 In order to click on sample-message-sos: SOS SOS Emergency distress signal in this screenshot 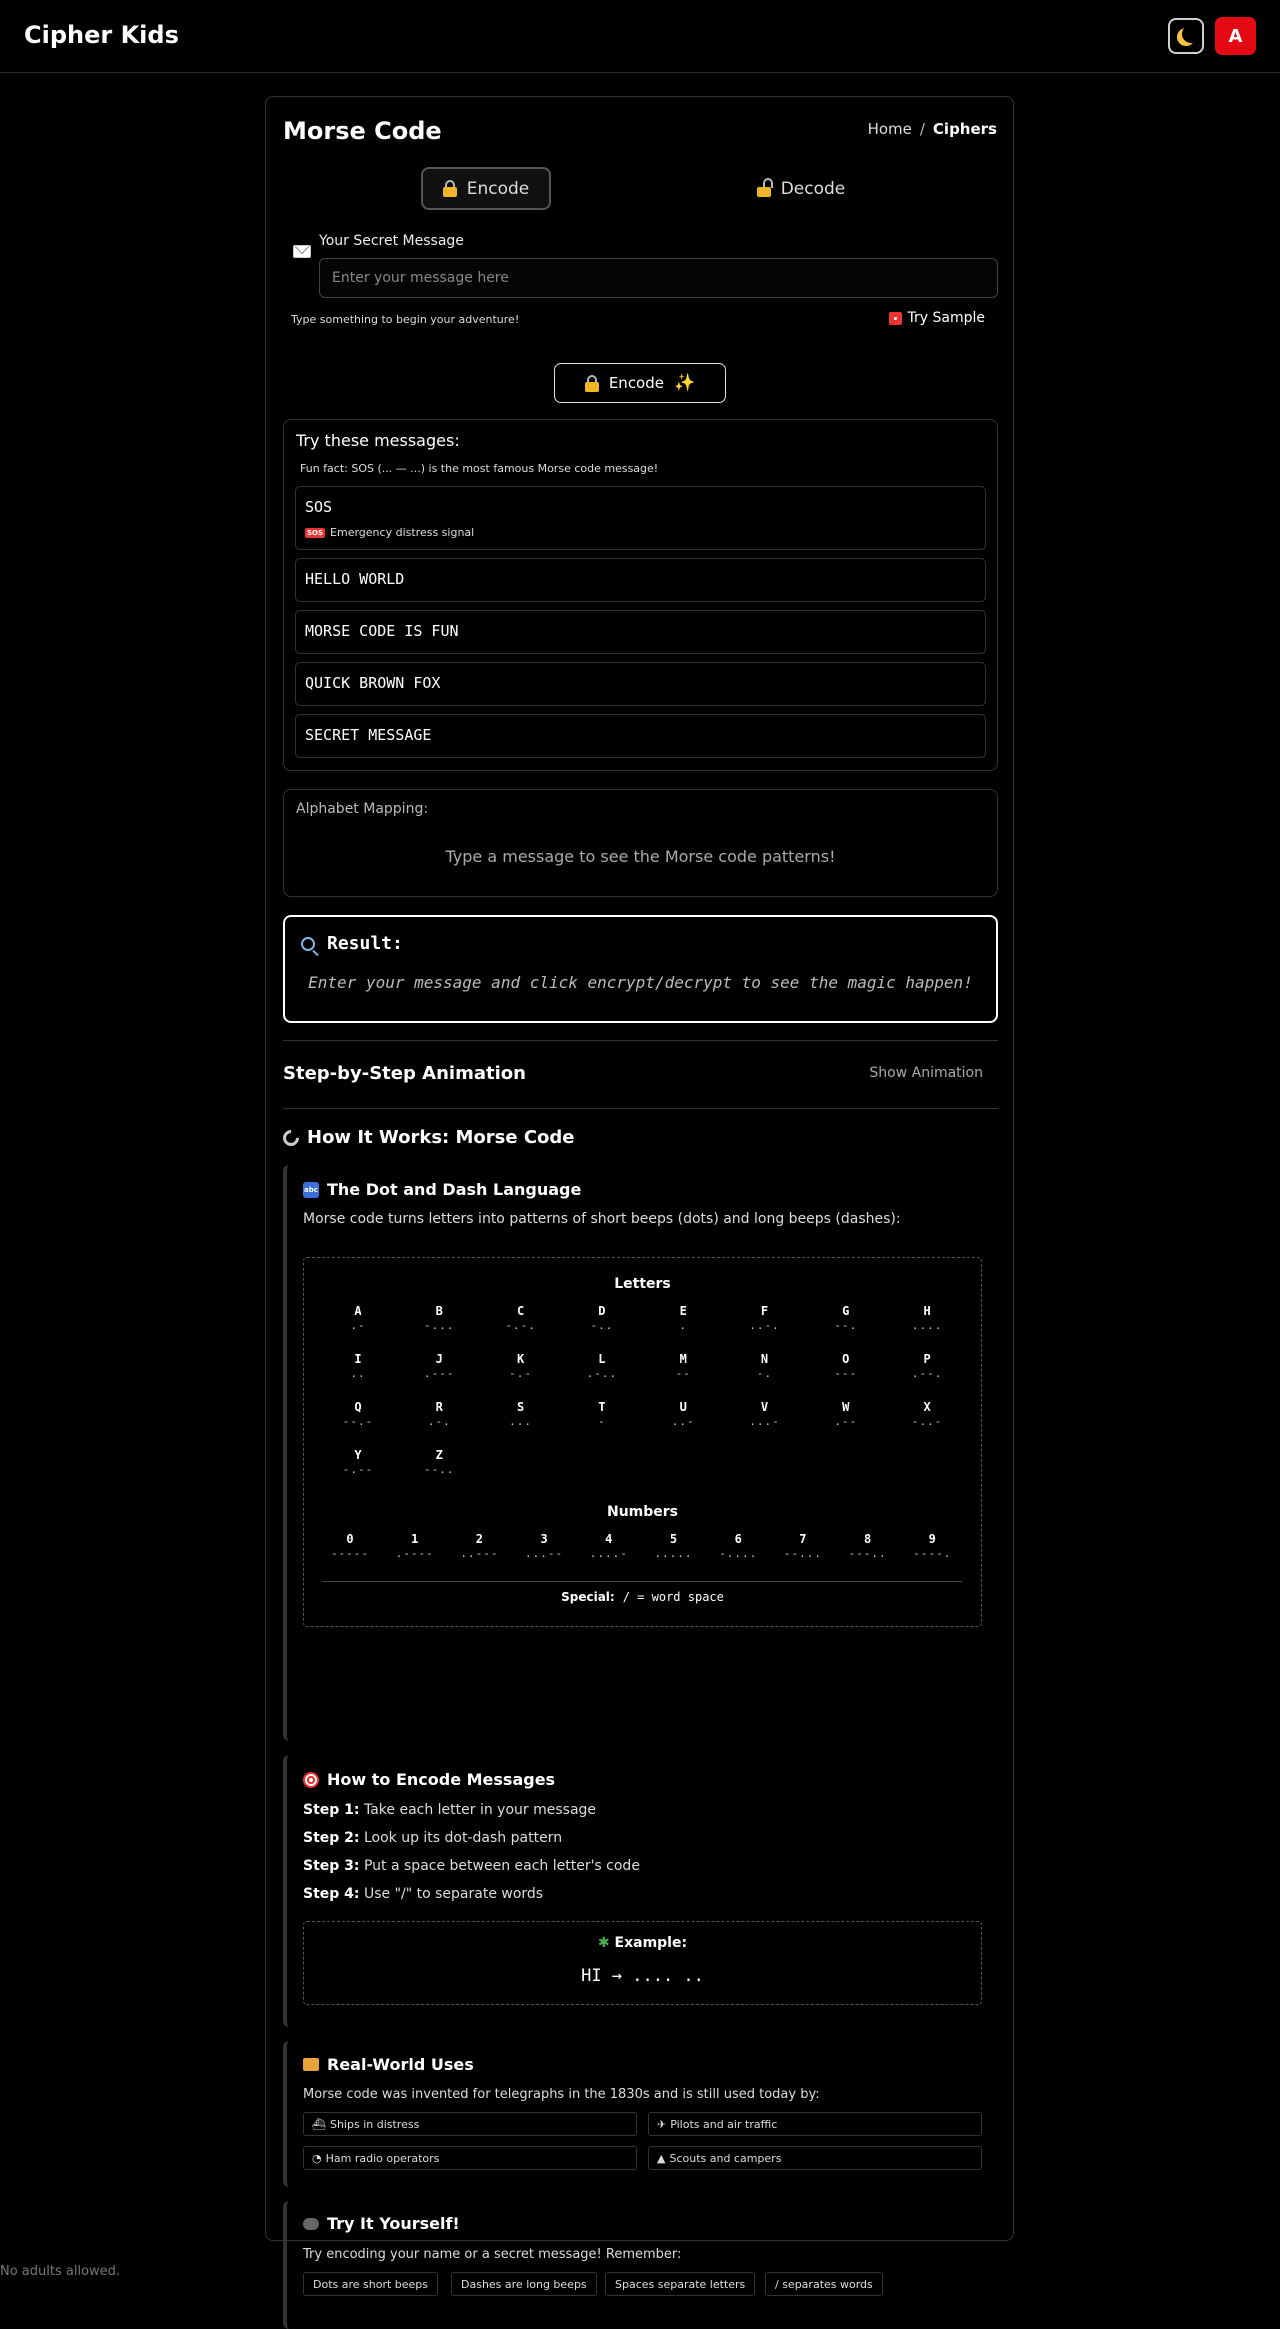, I will do `click(640, 518)`.